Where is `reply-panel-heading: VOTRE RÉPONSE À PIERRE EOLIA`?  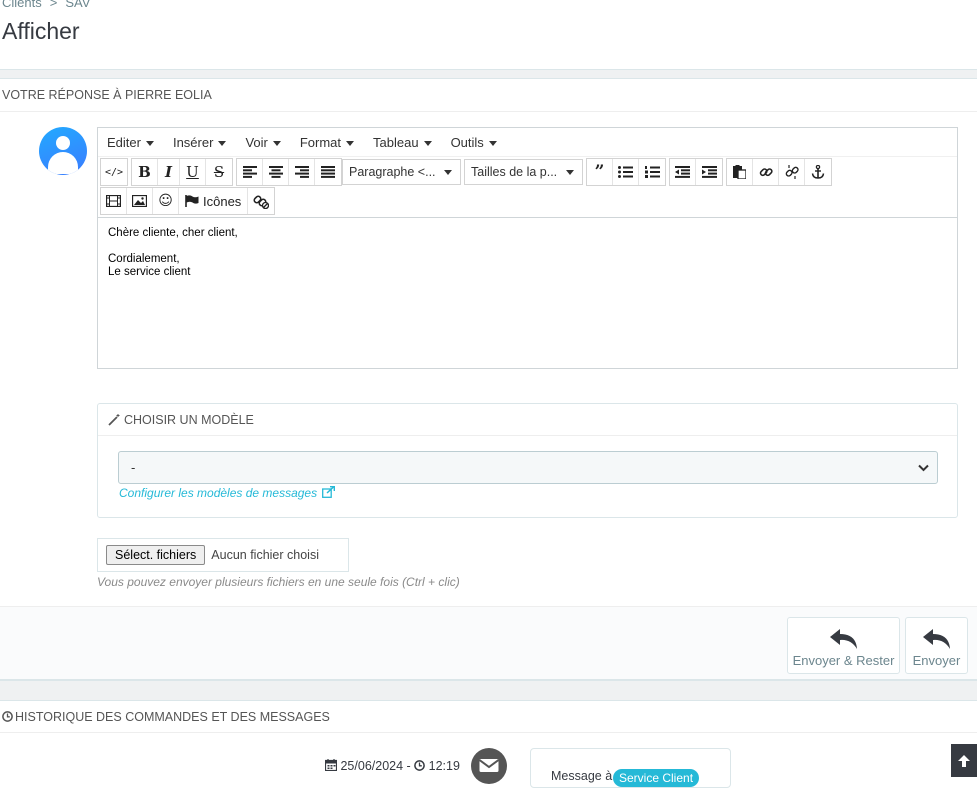 reply-panel-heading: VOTRE RÉPONSE À PIERRE EOLIA is located at coordinates (488, 95).